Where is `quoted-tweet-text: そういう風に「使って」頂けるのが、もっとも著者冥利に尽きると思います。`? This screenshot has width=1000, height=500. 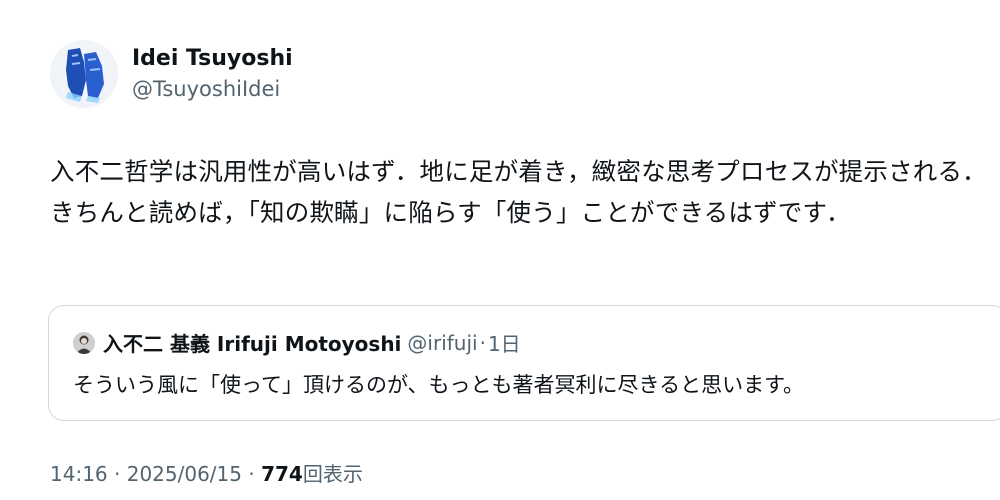
quoted-tweet-text: そういう風に「使って」頂けるのが、もっとも著者冥利に尽きると思います。 is located at coordinates (439, 385).